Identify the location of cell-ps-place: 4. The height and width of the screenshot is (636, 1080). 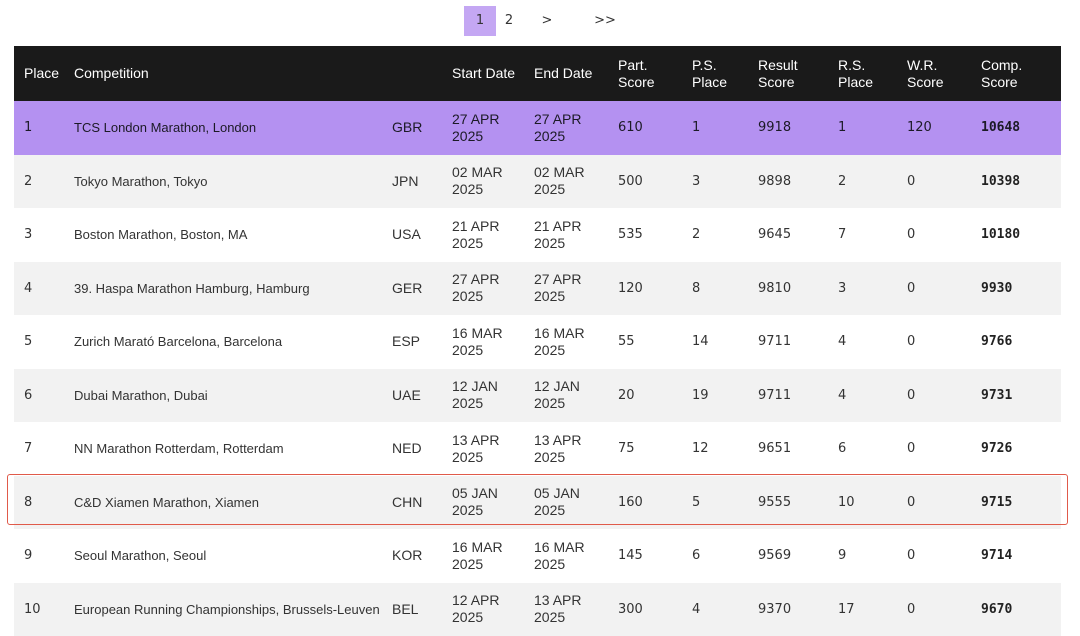
(715, 609).